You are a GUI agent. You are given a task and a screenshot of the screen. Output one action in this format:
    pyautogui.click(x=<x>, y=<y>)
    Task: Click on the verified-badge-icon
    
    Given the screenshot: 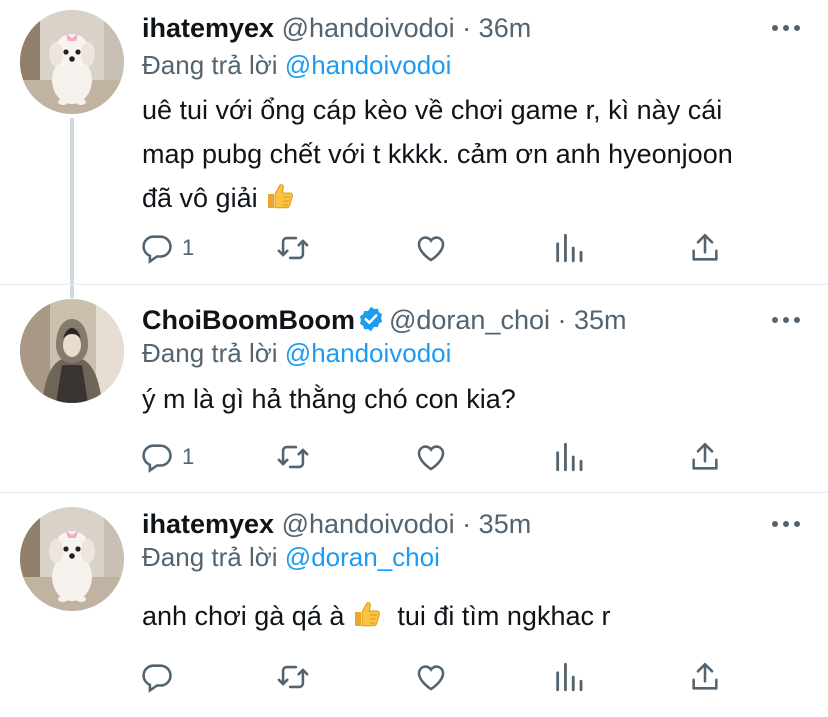 What is the action you would take?
    pyautogui.click(x=371, y=319)
    